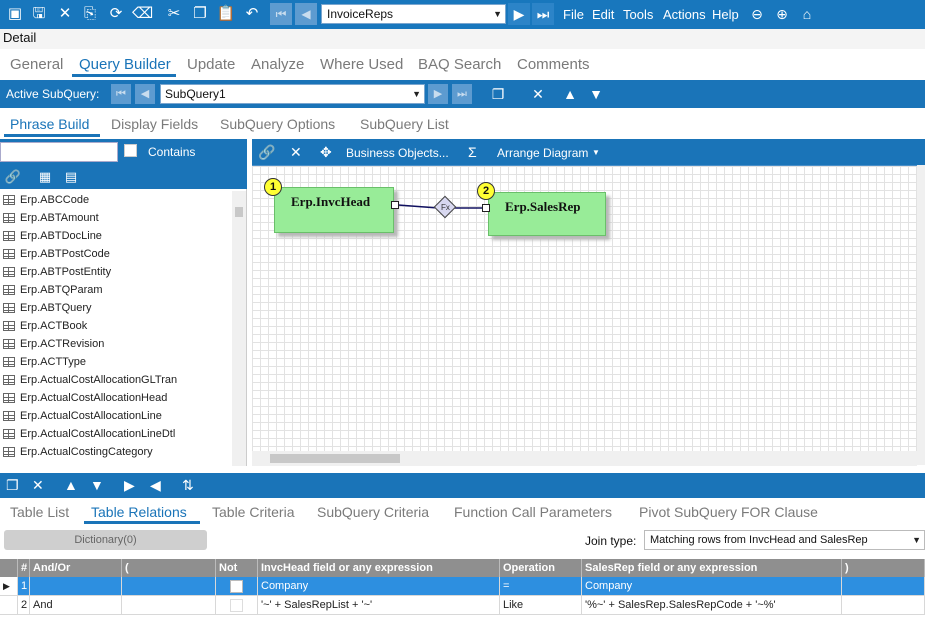  What do you see at coordinates (130, 150) in the screenshot?
I see `contains-checkbox` at bounding box center [130, 150].